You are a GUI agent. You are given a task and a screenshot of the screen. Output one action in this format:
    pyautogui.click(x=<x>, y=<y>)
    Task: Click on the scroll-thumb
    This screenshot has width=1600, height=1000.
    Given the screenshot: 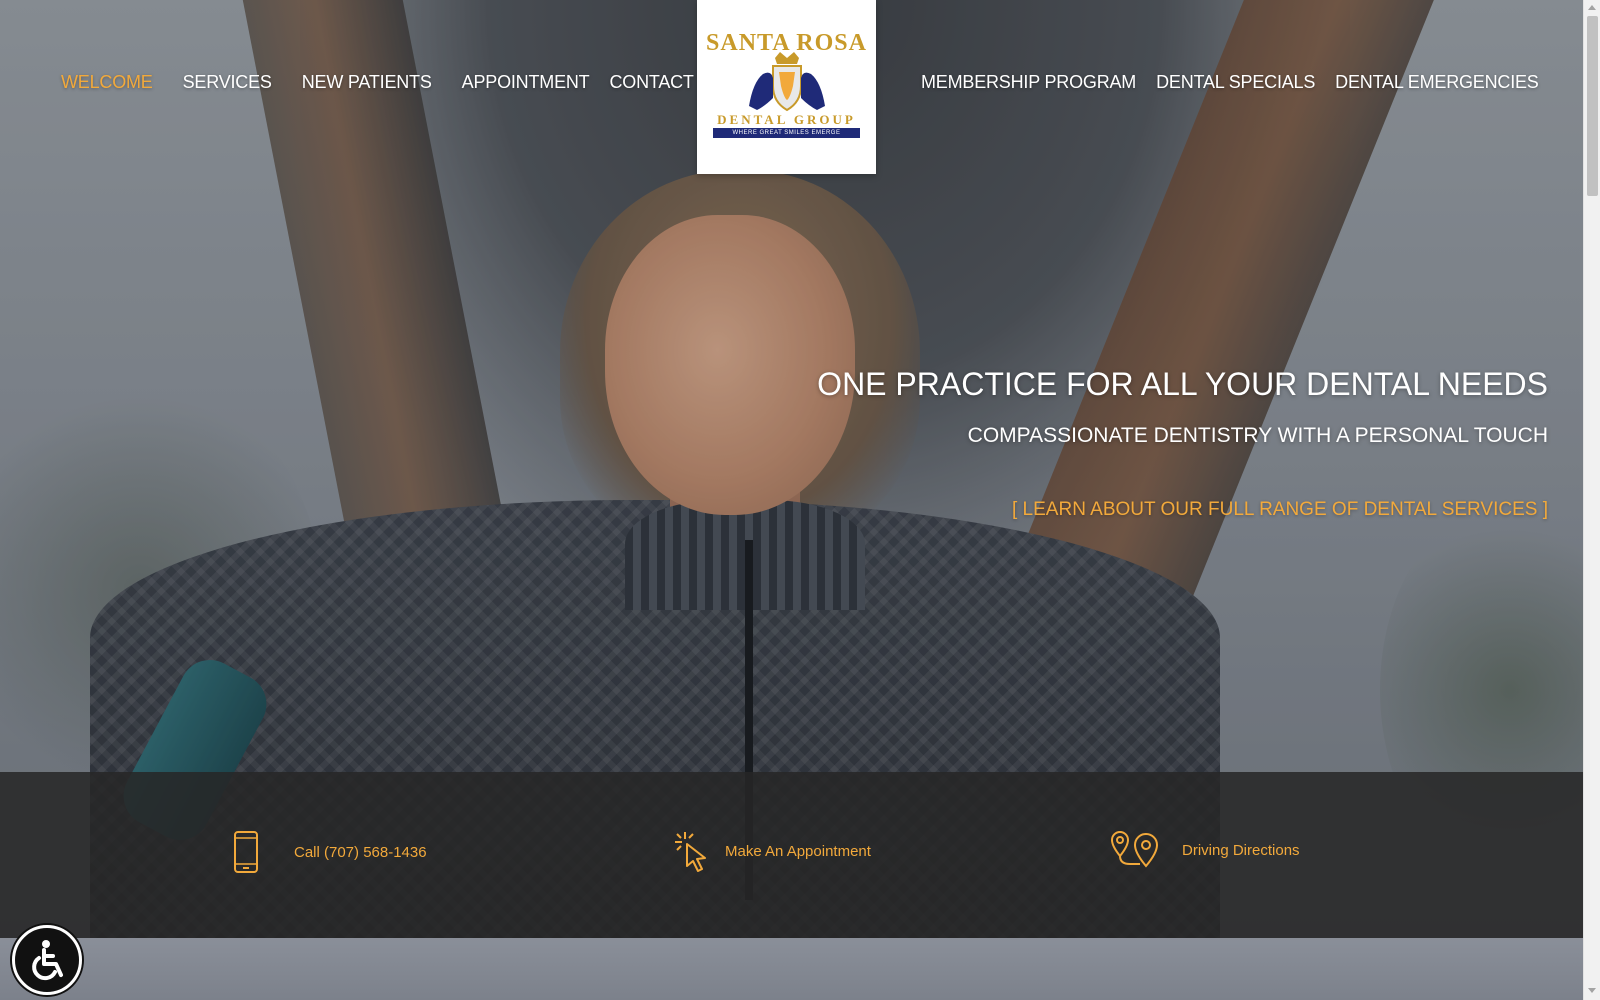 What is the action you would take?
    pyautogui.click(x=1592, y=106)
    